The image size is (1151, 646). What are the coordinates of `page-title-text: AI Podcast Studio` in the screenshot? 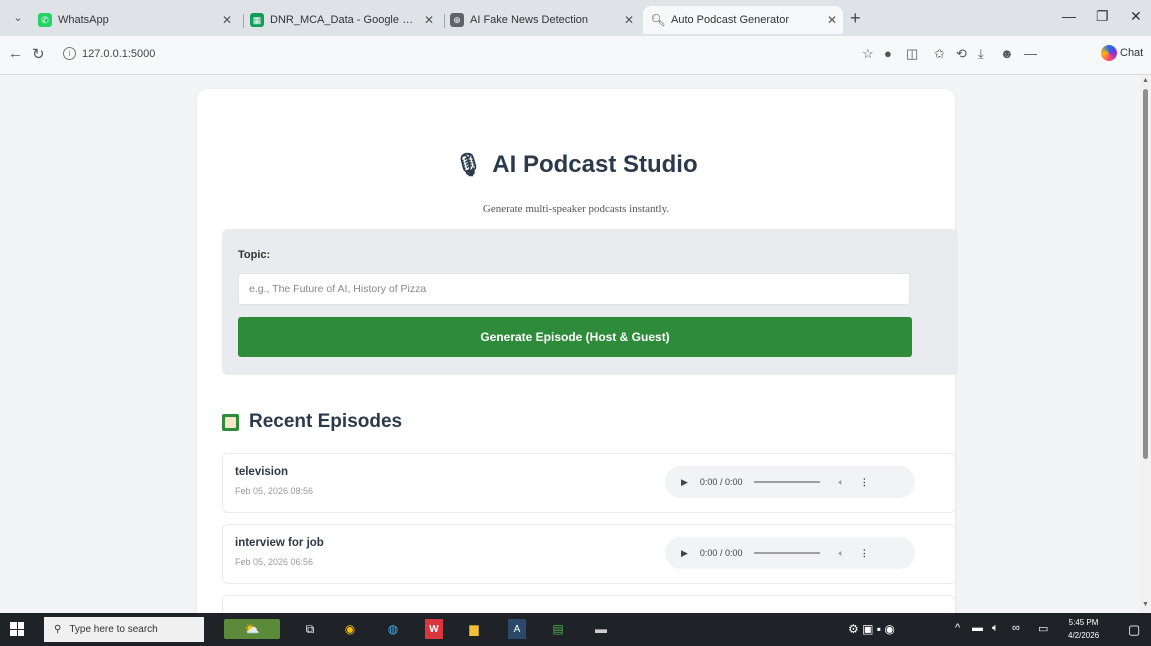 It's located at (595, 164).